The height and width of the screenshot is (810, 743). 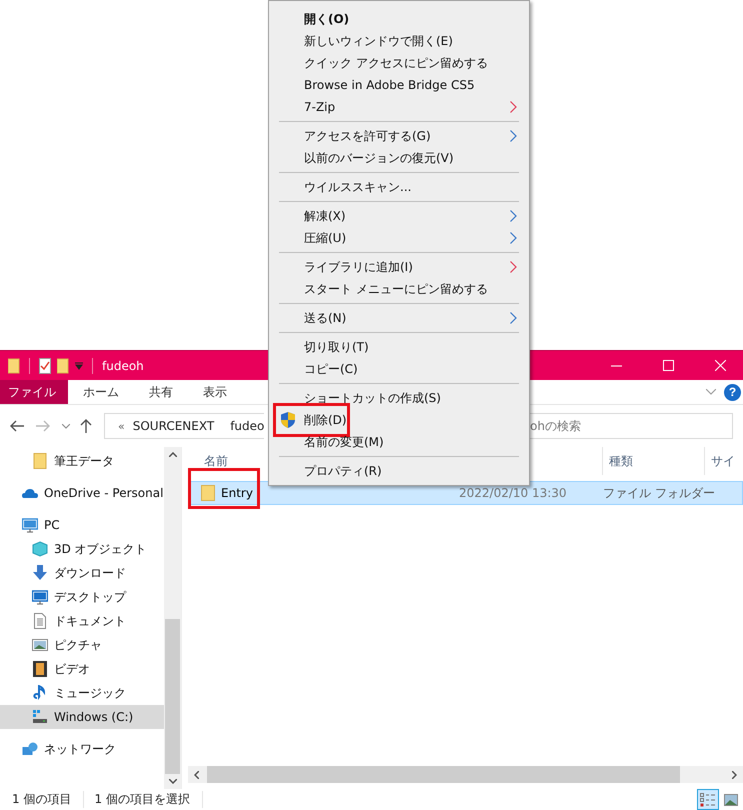 I want to click on checklist-icon, so click(x=45, y=366).